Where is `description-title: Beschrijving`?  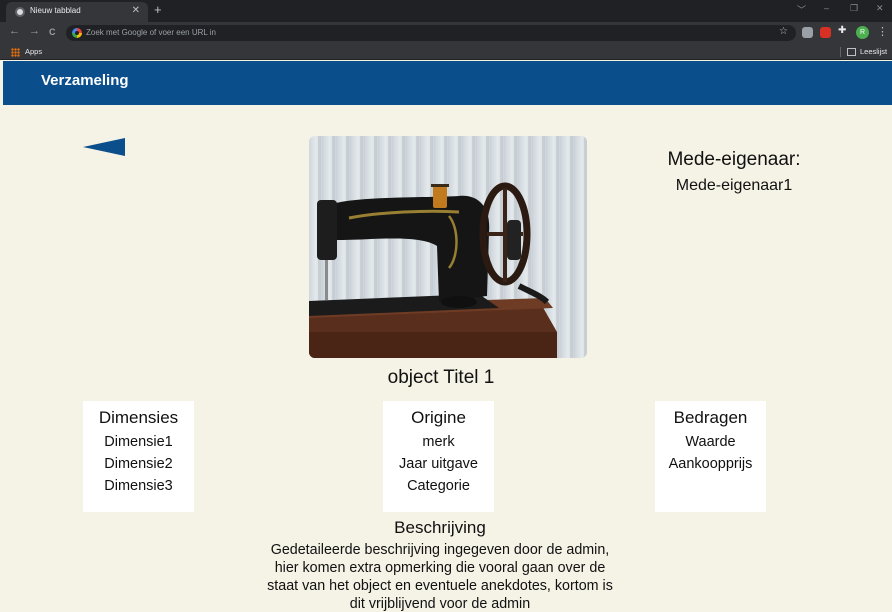 description-title: Beschrijving is located at coordinates (440, 527).